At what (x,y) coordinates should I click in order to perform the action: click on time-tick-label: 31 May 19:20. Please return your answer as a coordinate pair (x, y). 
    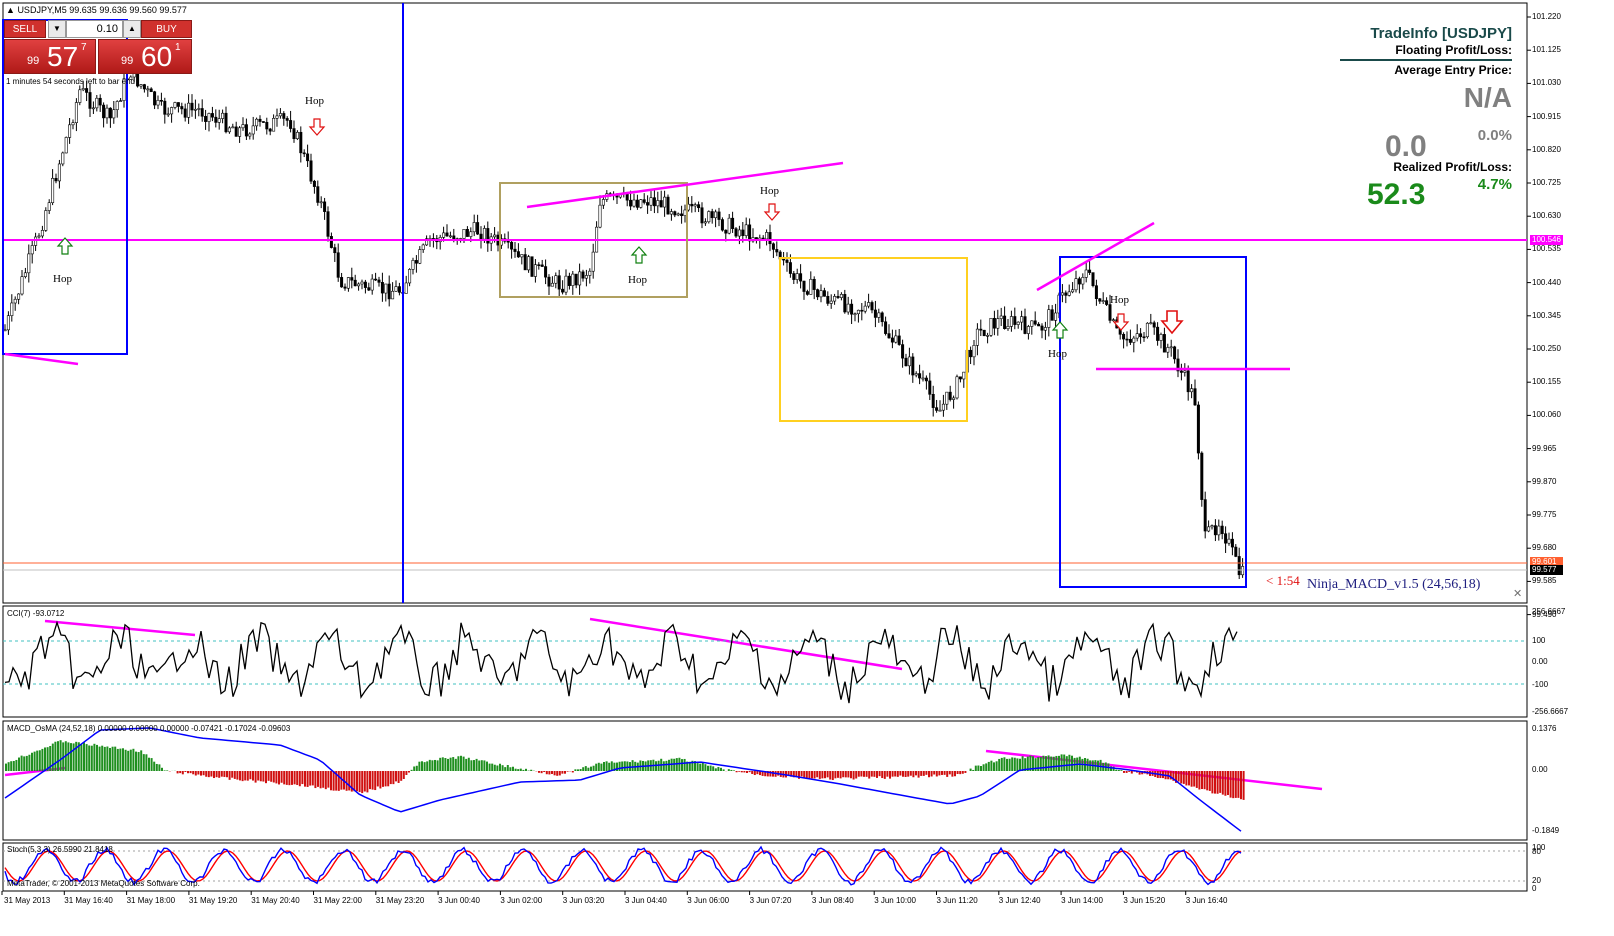
    Looking at the image, I should click on (213, 900).